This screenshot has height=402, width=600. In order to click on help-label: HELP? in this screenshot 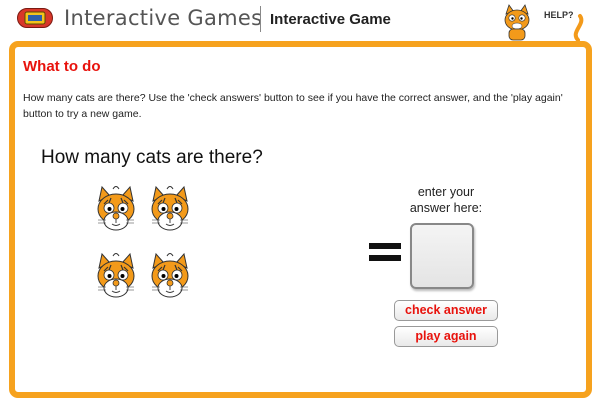, I will do `click(559, 15)`.